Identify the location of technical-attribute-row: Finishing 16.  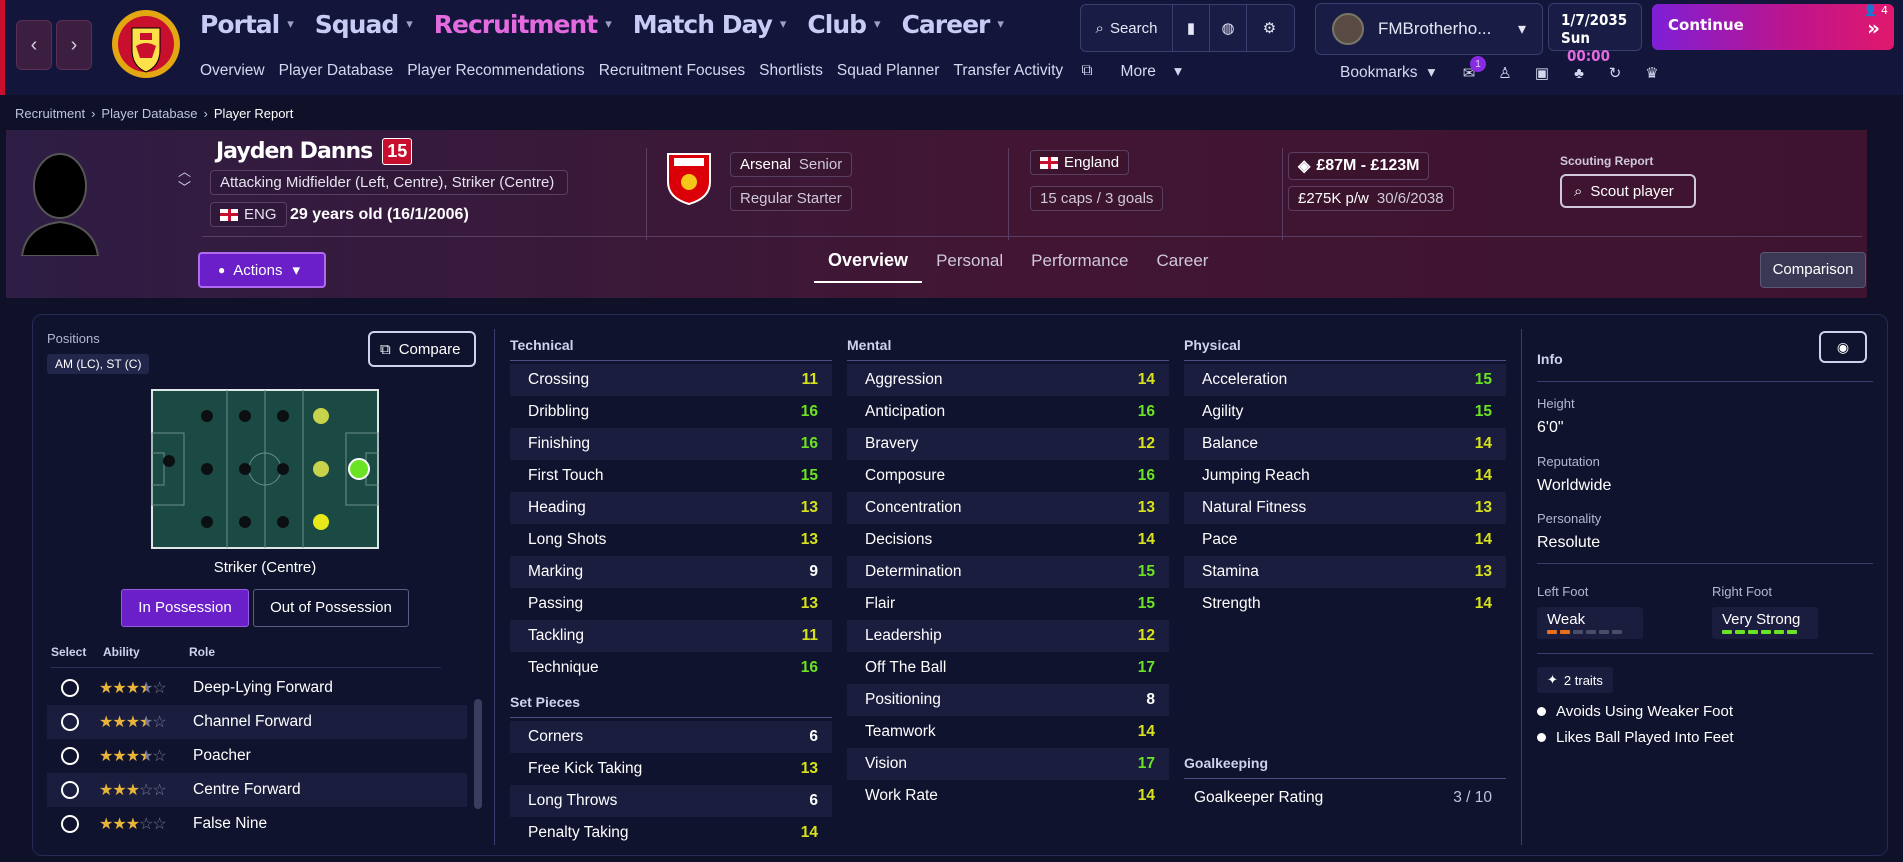
(671, 444).